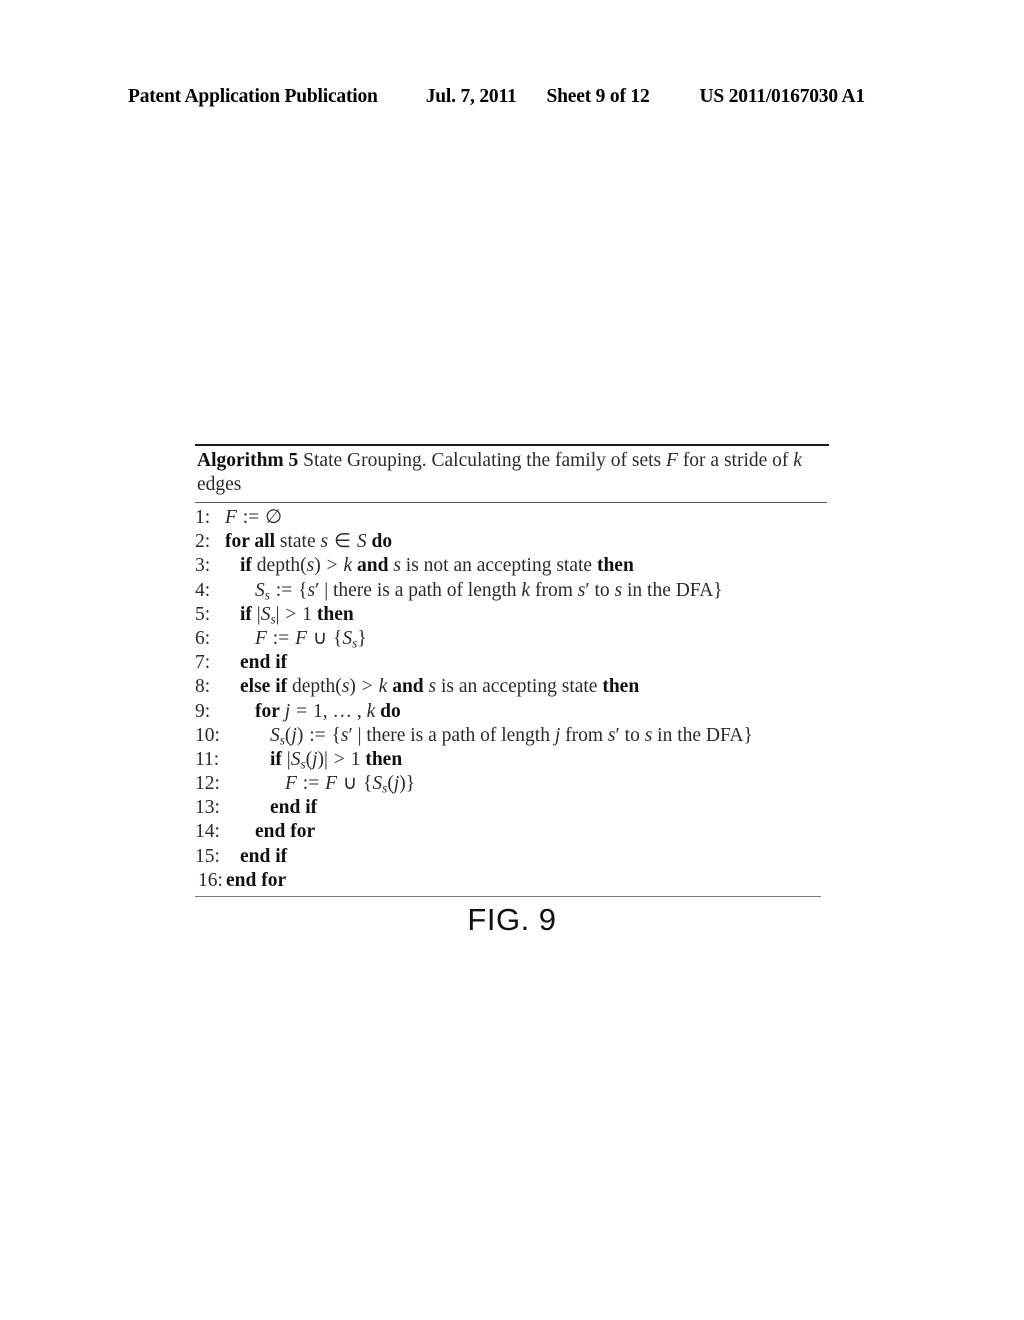  What do you see at coordinates (207, 832) in the screenshot?
I see `line-number: 14:` at bounding box center [207, 832].